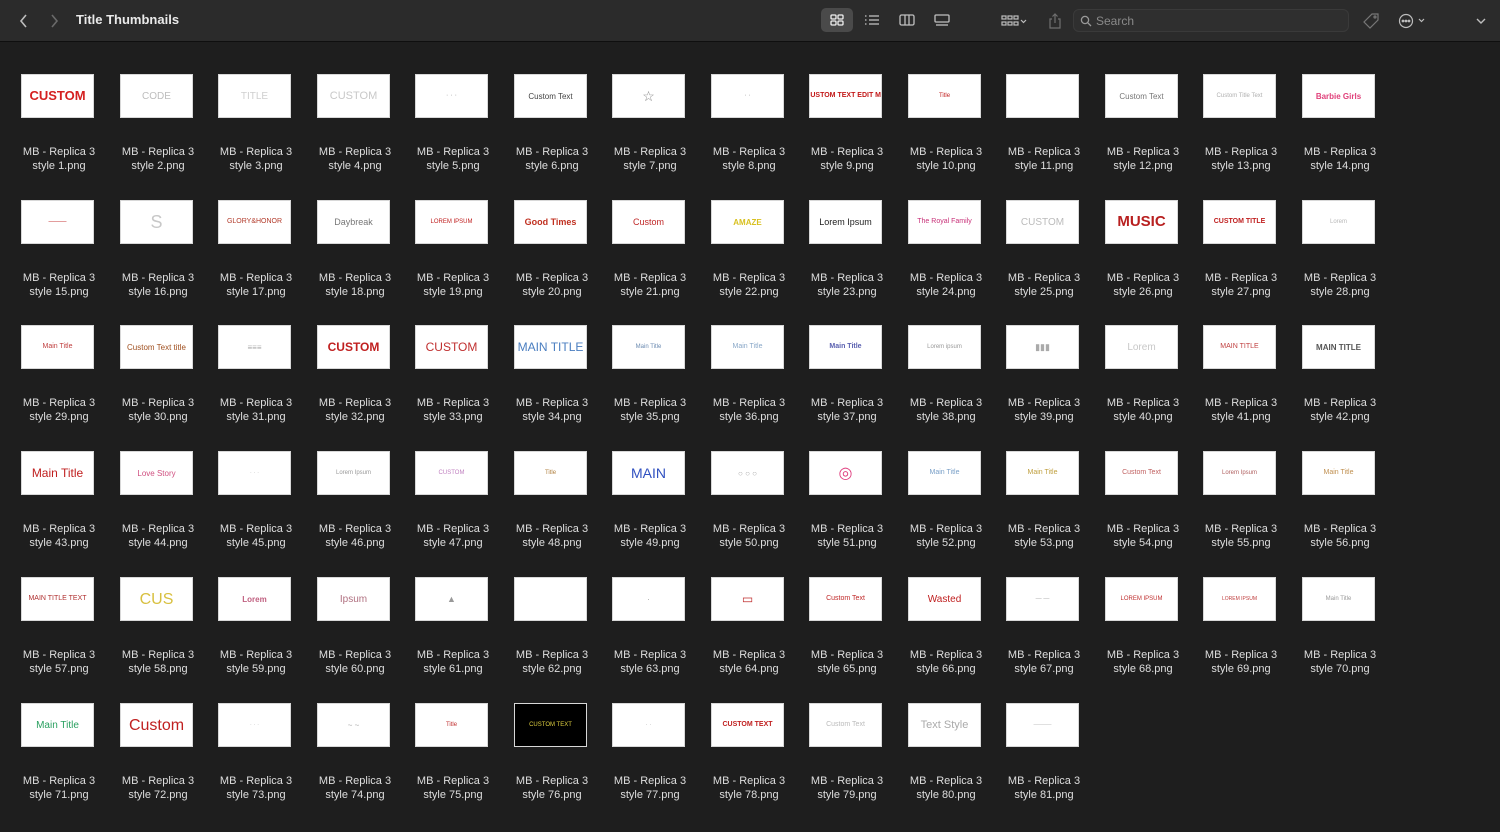 This screenshot has width=1500, height=832. Describe the element at coordinates (57, 599) in the screenshot. I see `file-thumbnail: MAIN TITLE TEXT` at that location.